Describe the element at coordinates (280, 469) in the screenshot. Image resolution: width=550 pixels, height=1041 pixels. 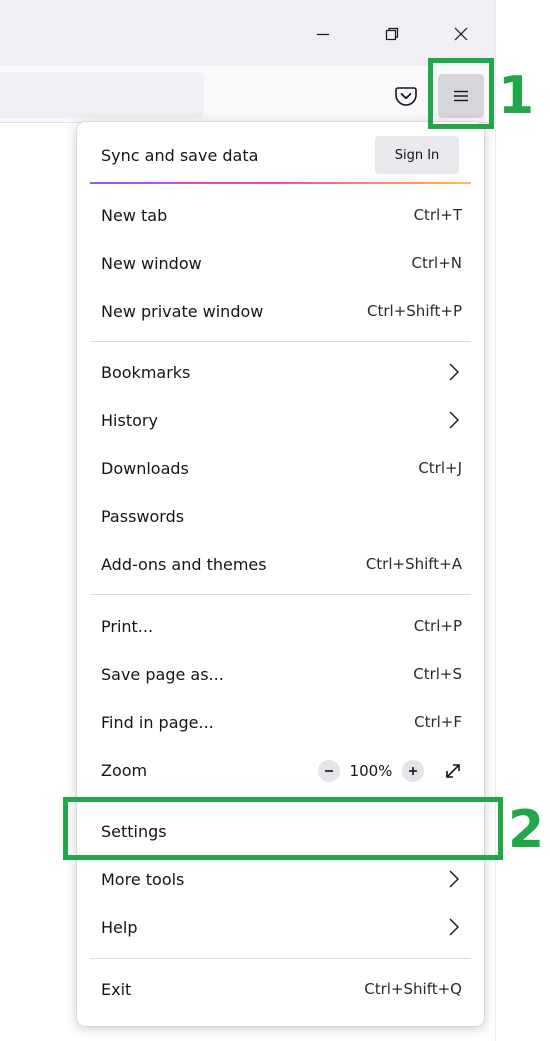
I see `menu-item-downloads: Downloads Ctrl+J` at that location.